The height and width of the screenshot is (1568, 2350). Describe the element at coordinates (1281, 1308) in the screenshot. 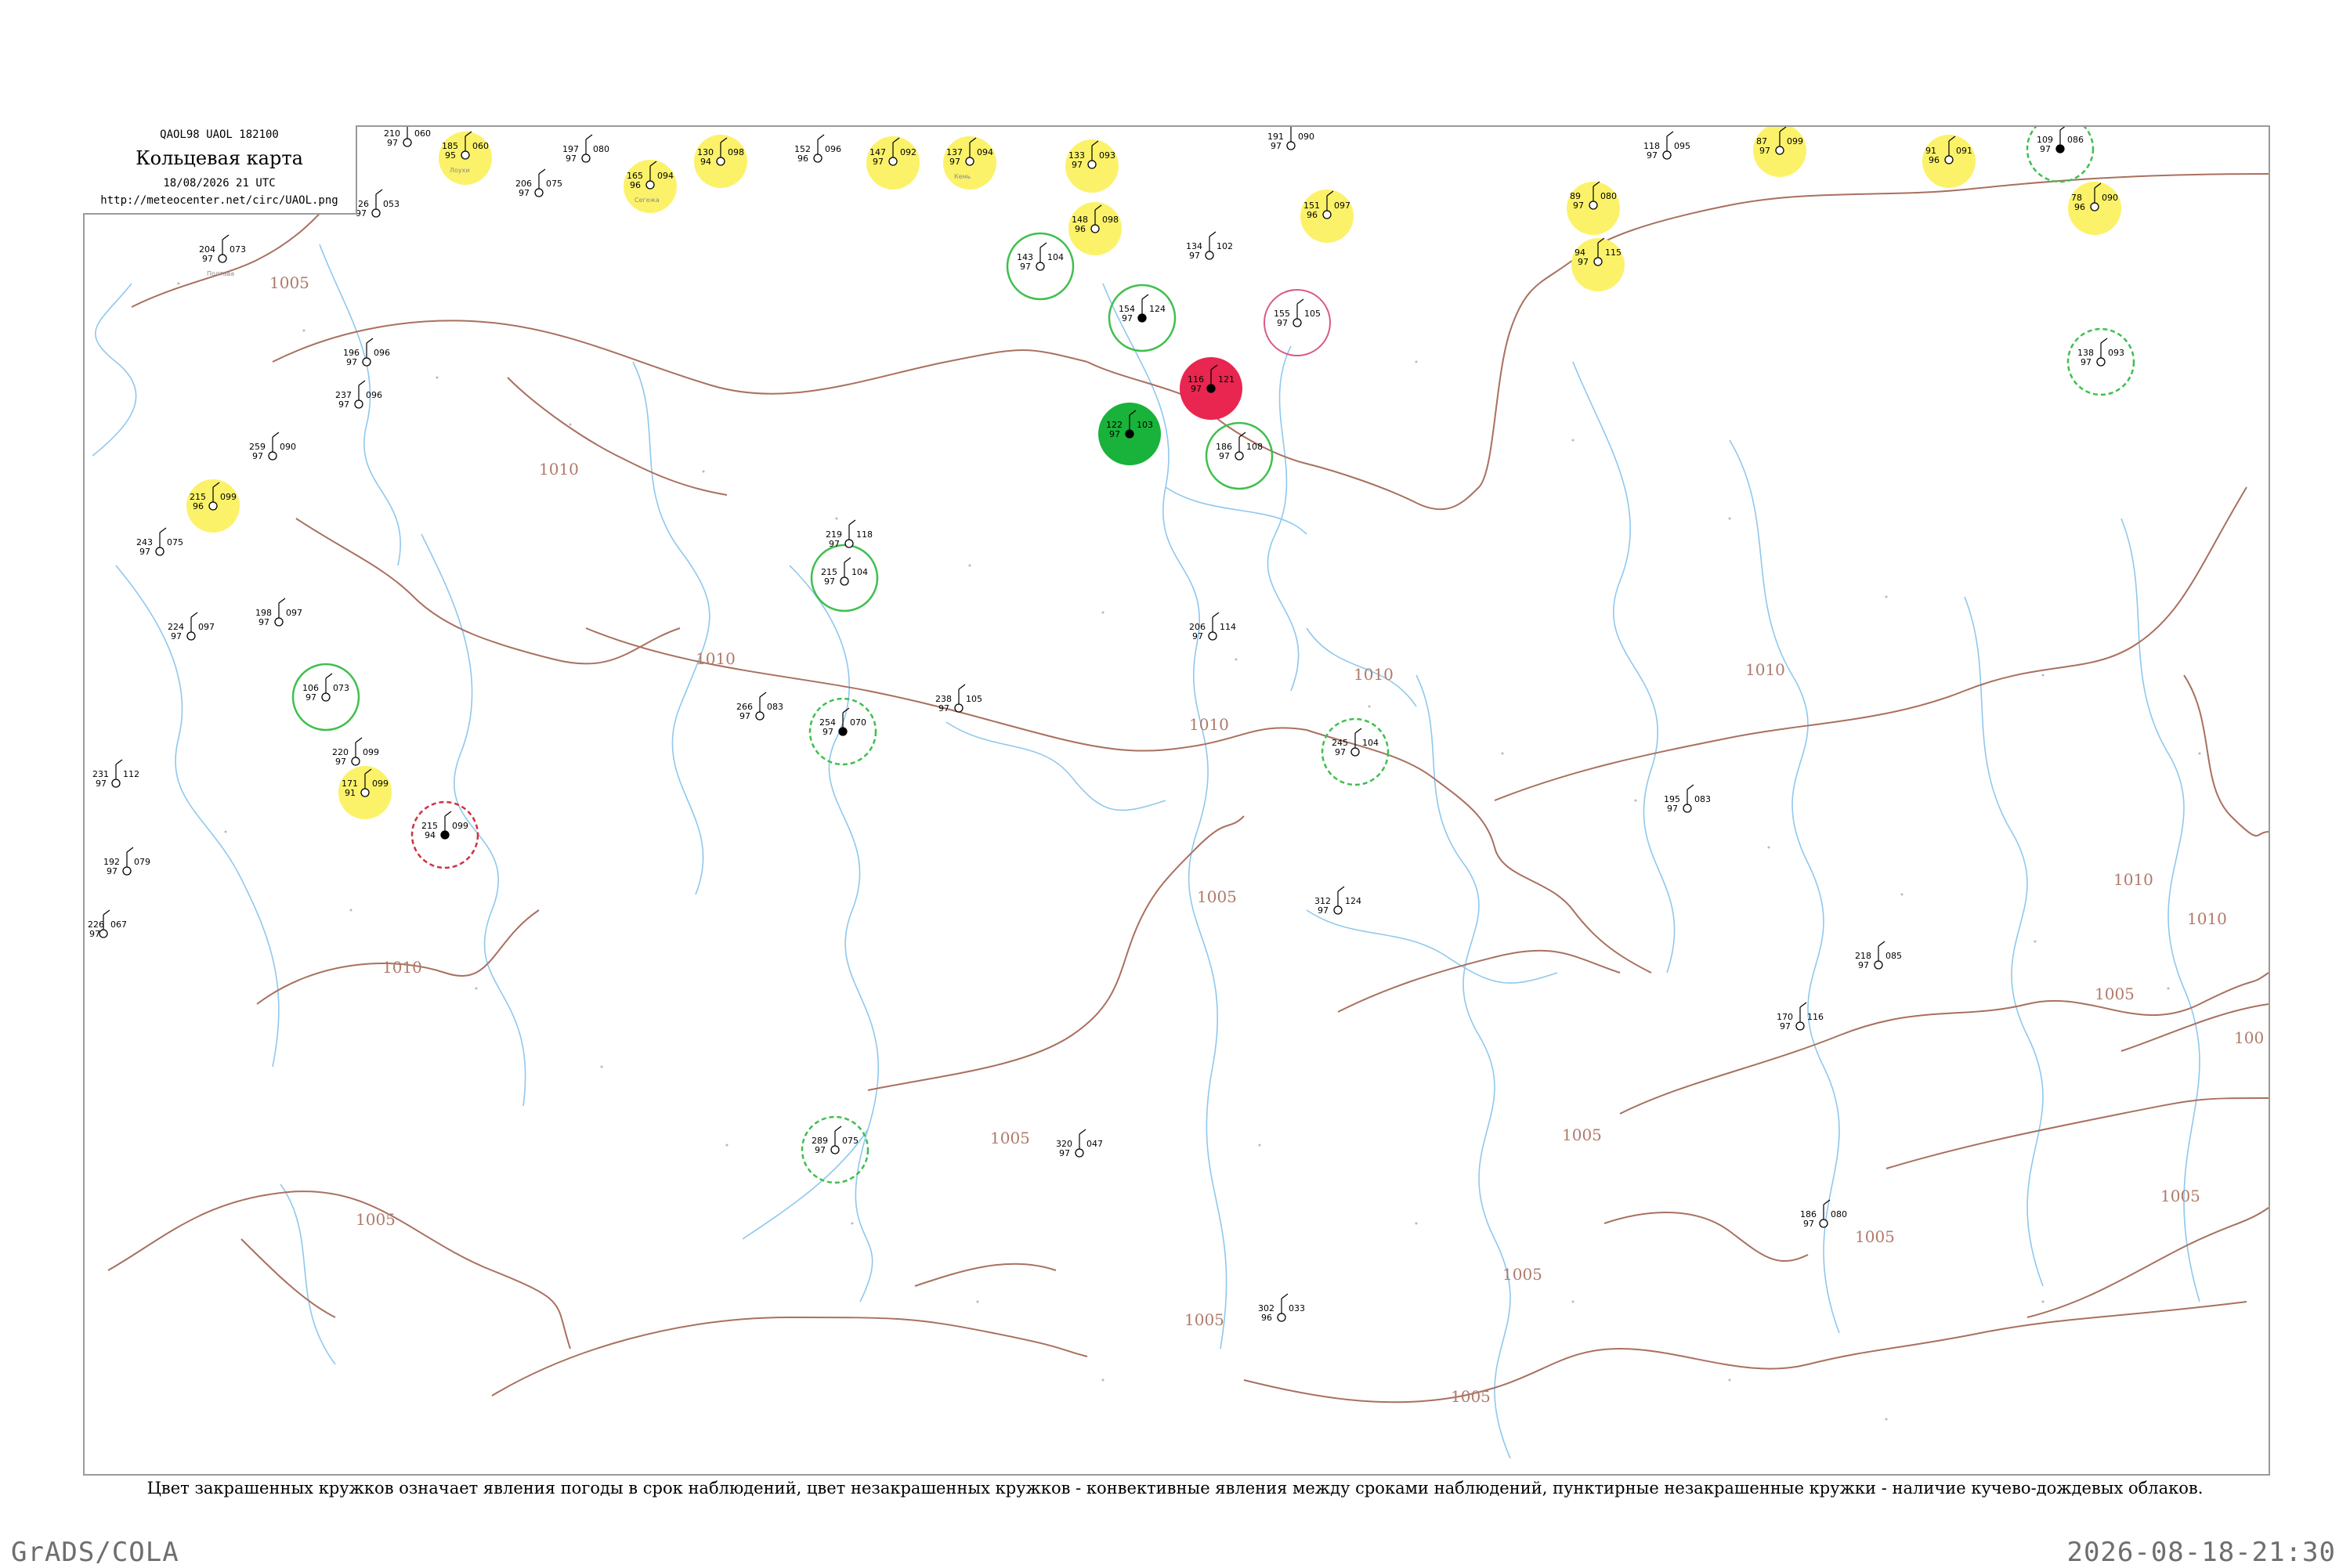

I see `station: 30296033` at that location.